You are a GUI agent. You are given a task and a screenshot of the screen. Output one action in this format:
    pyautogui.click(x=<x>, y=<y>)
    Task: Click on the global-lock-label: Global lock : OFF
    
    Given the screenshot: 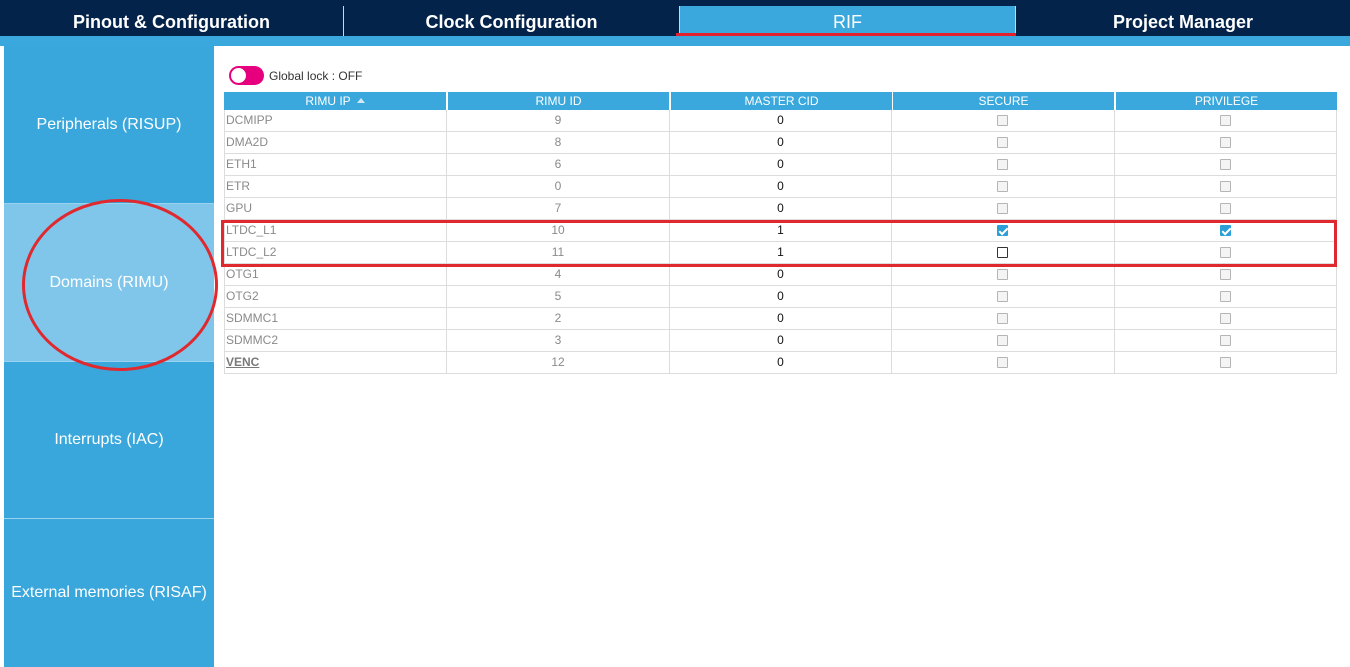 What is the action you would take?
    pyautogui.click(x=316, y=76)
    